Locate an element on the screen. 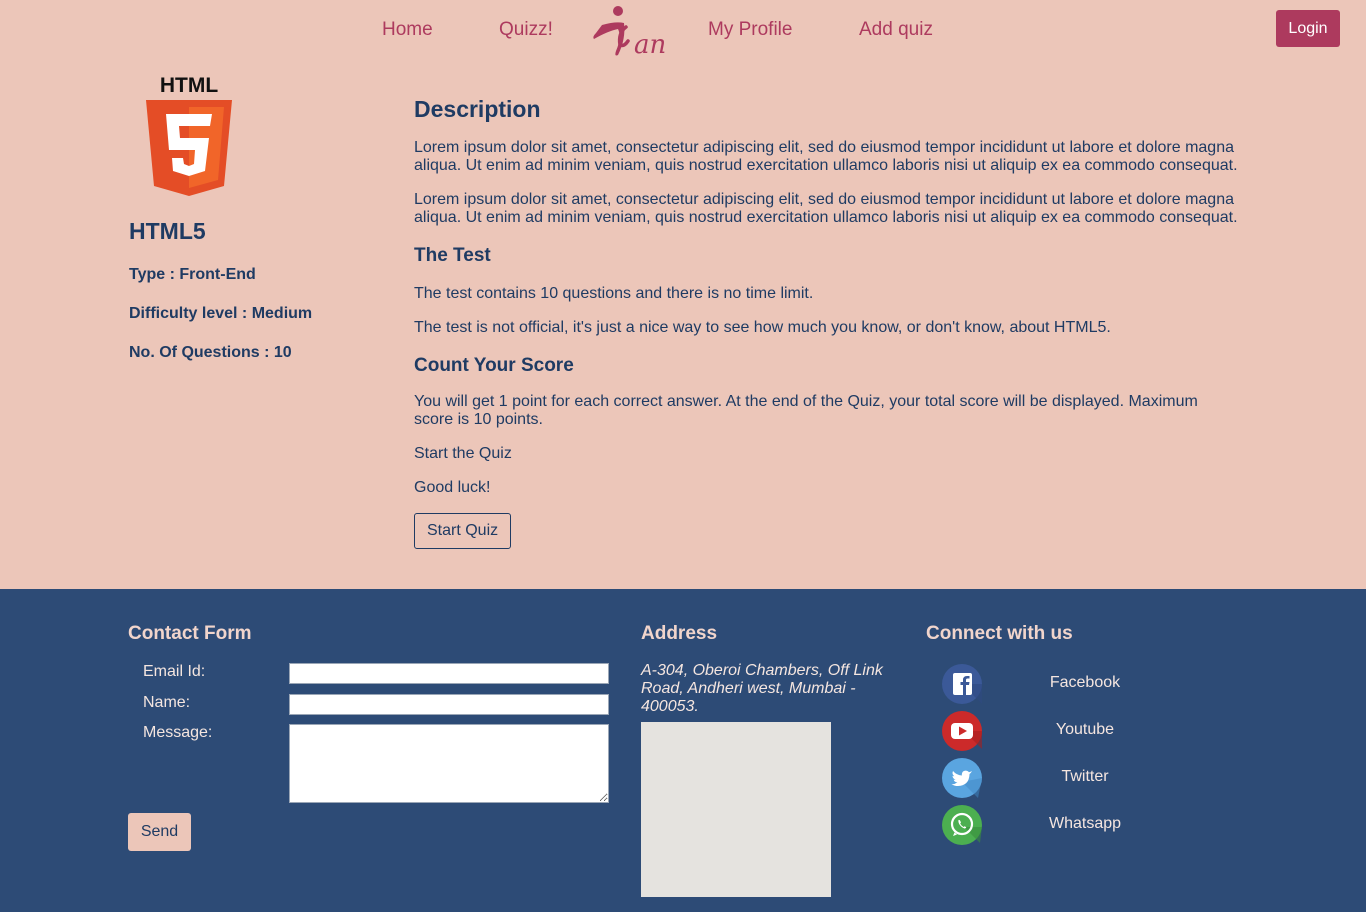 This screenshot has height=912, width=1366. login-button: Login is located at coordinates (1308, 28).